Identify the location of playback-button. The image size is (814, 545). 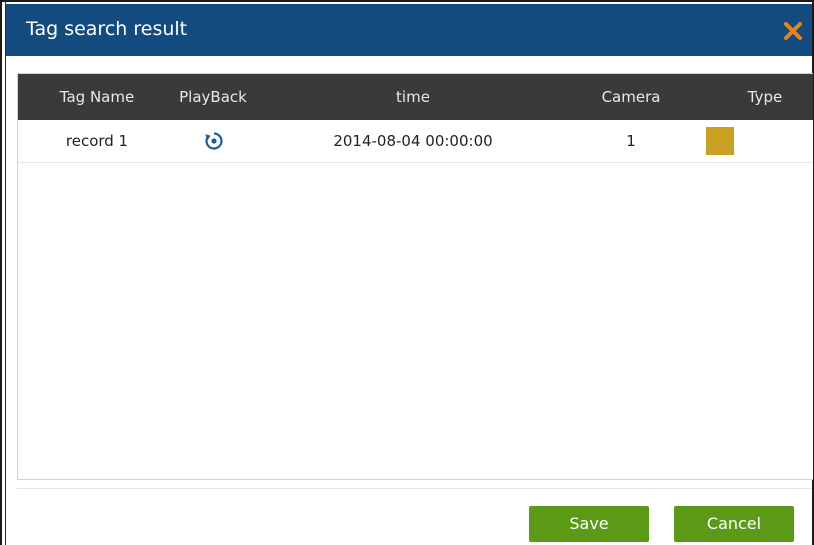
(214, 141).